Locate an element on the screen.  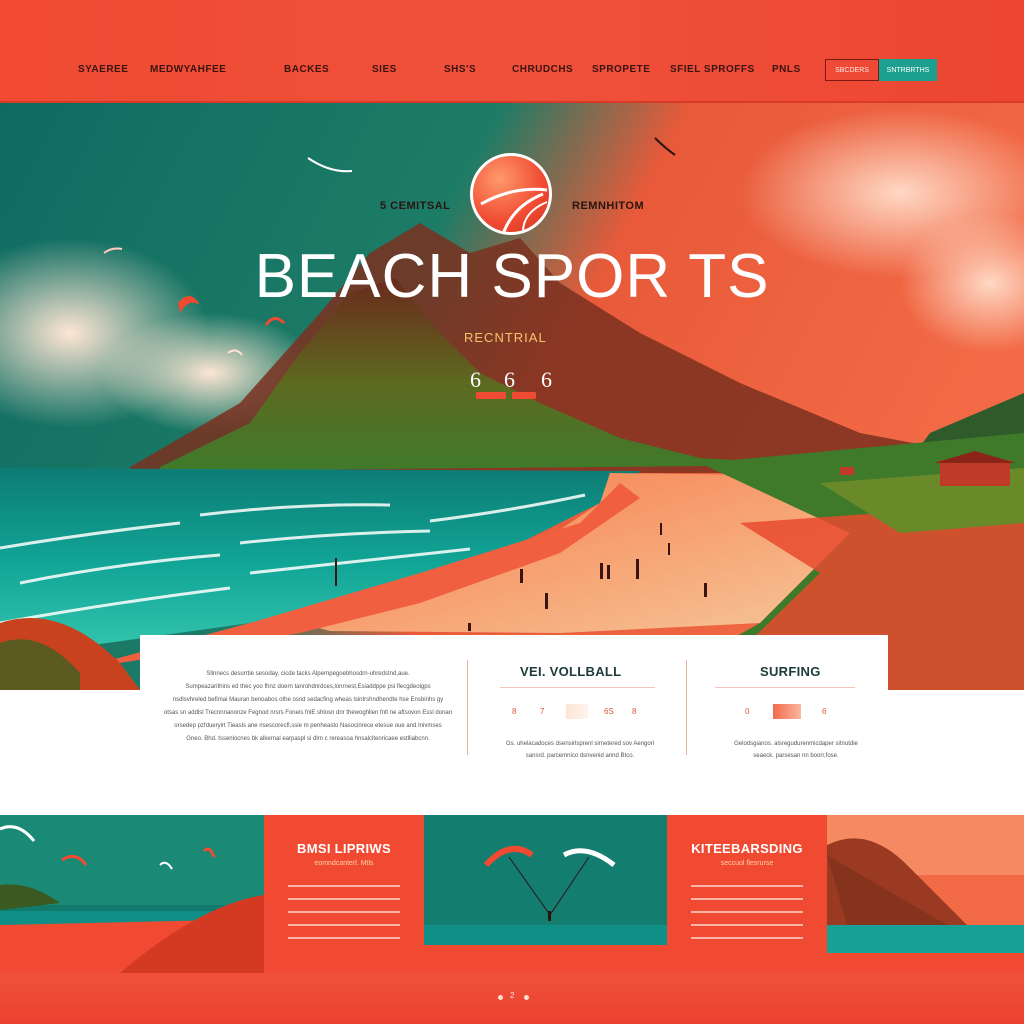
hero-stat-2: 6 is located at coordinates (509, 379).